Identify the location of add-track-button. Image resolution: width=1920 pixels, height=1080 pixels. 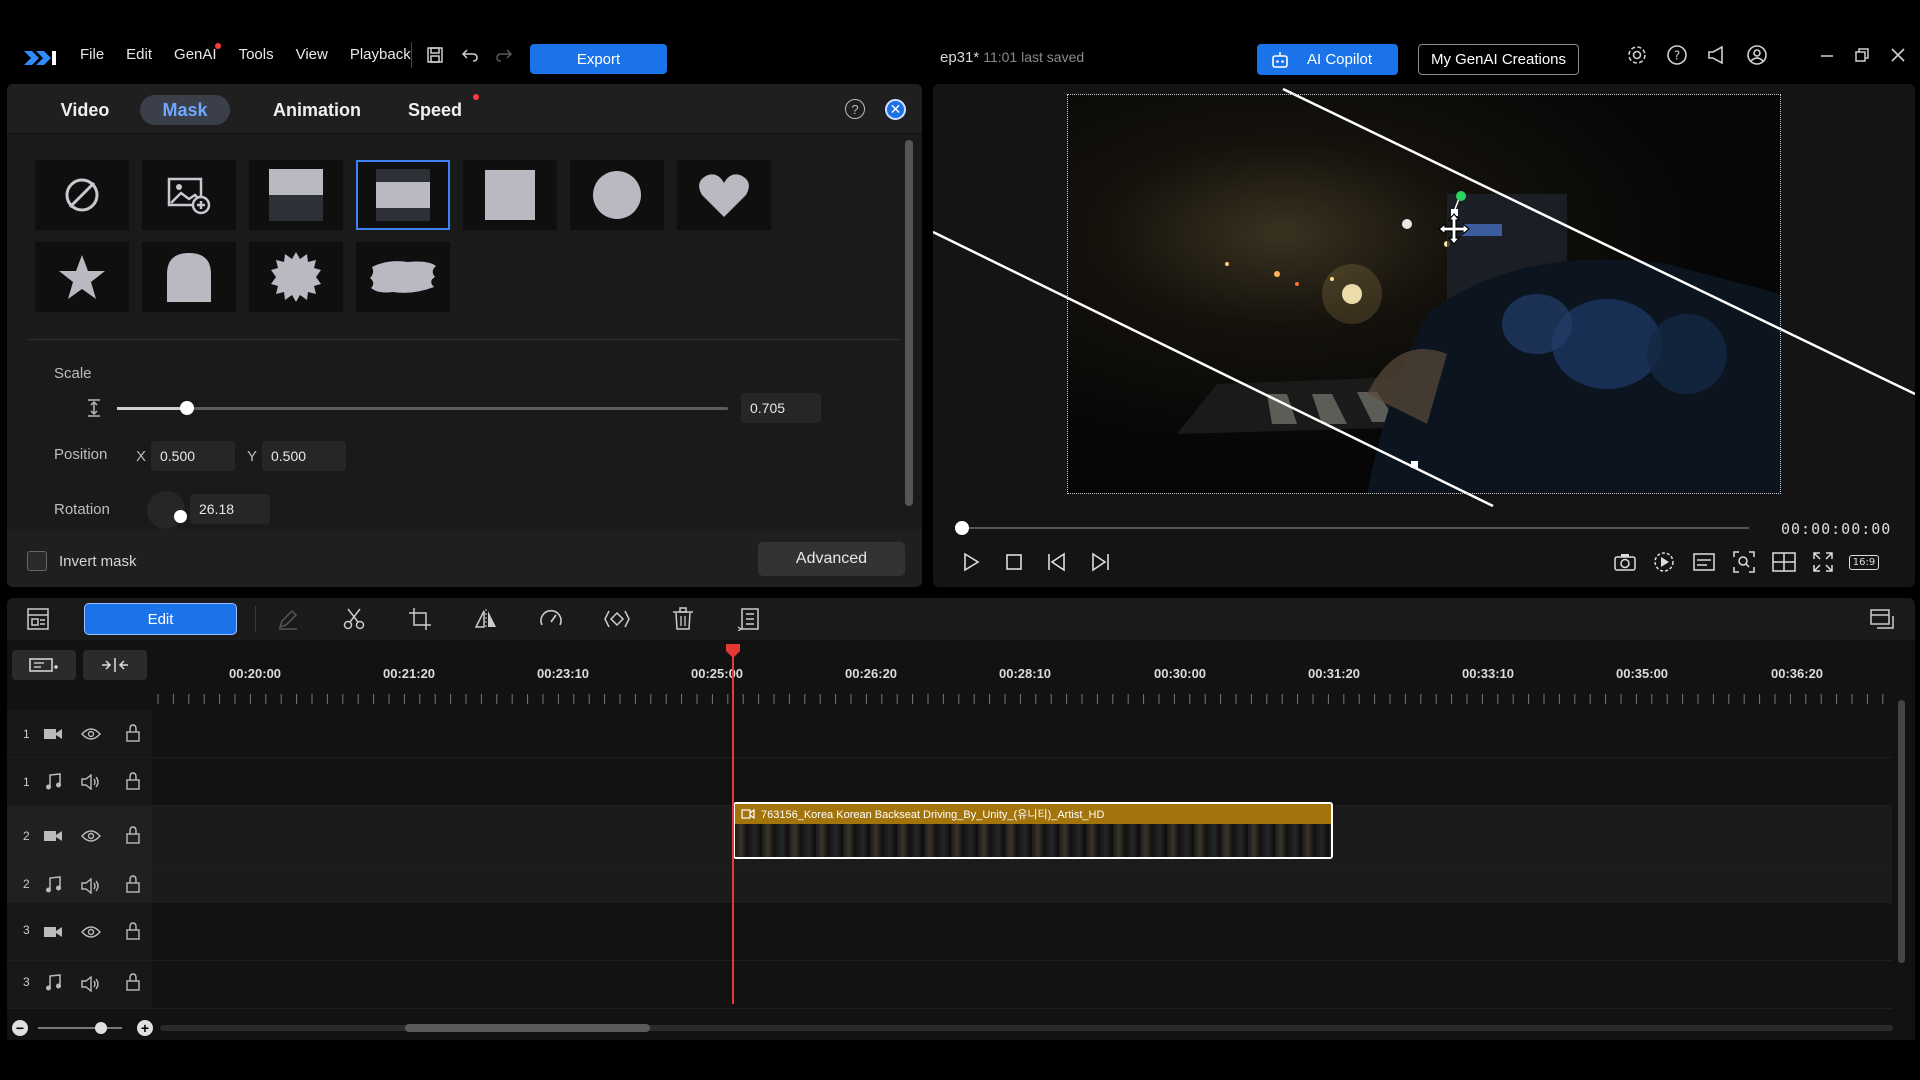
(44, 665).